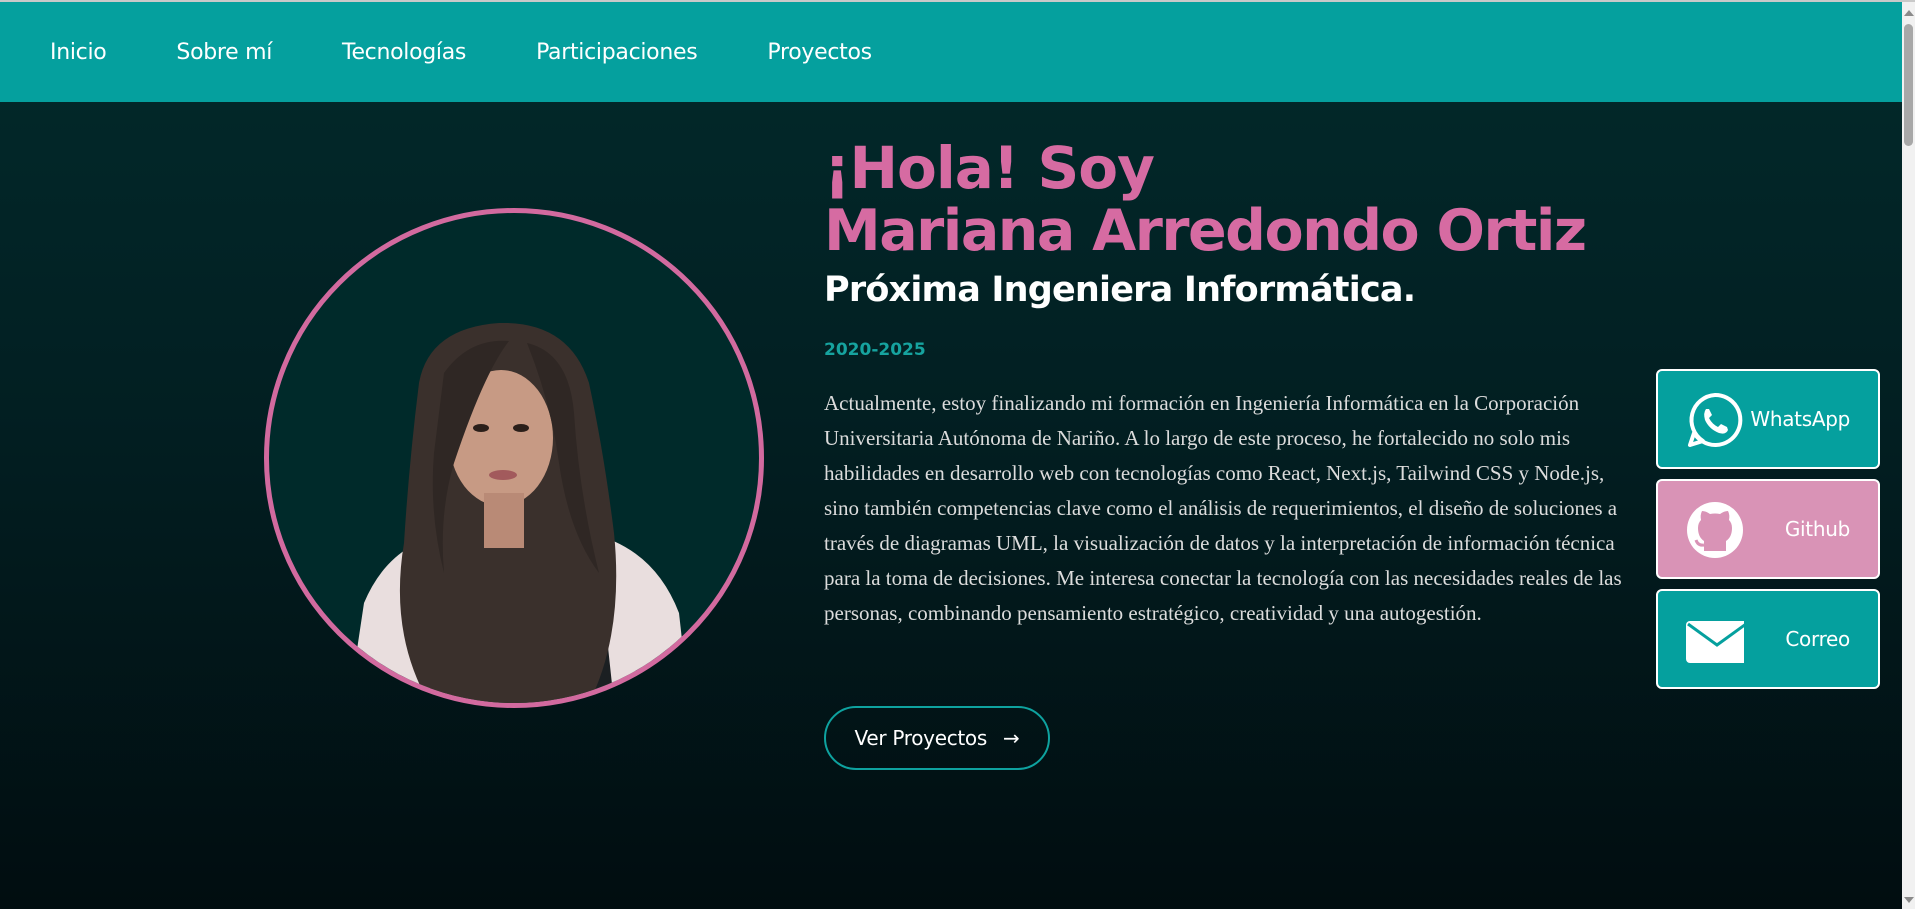 This screenshot has height=909, width=1915. I want to click on scroll-up-icon, so click(1909, 13).